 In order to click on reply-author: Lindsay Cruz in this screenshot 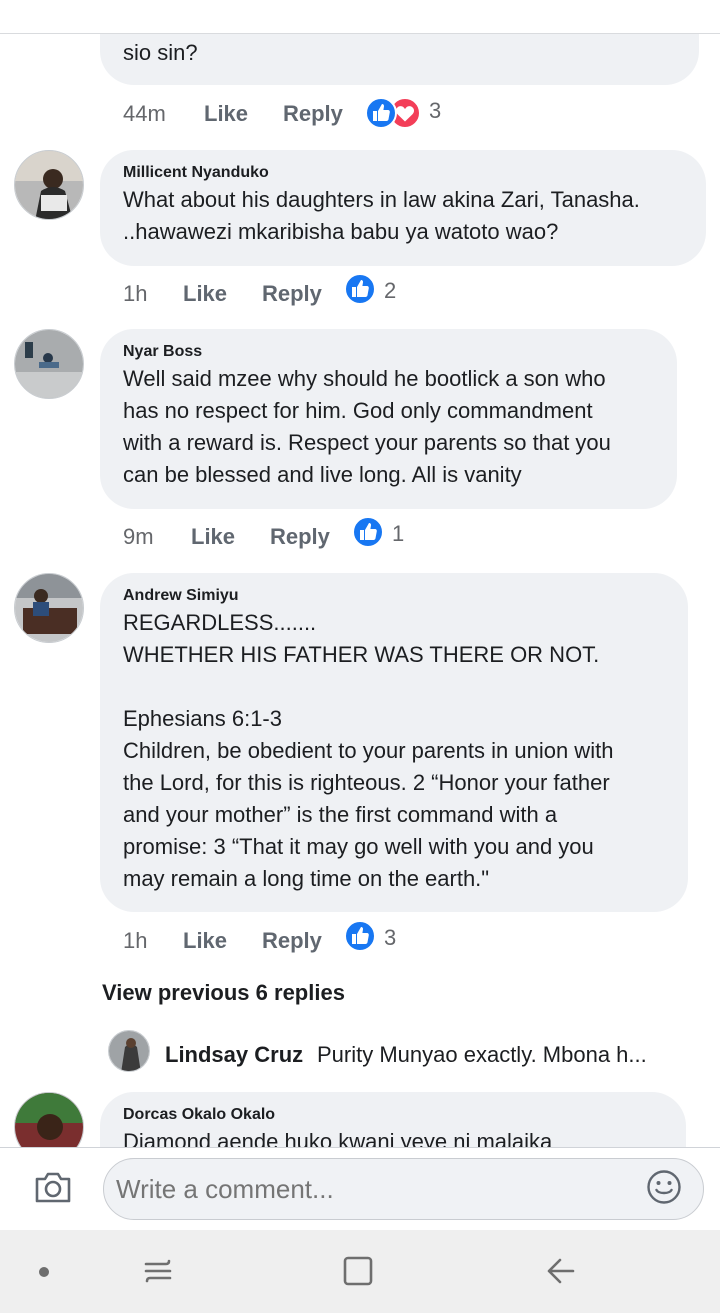, I will do `click(234, 1055)`.